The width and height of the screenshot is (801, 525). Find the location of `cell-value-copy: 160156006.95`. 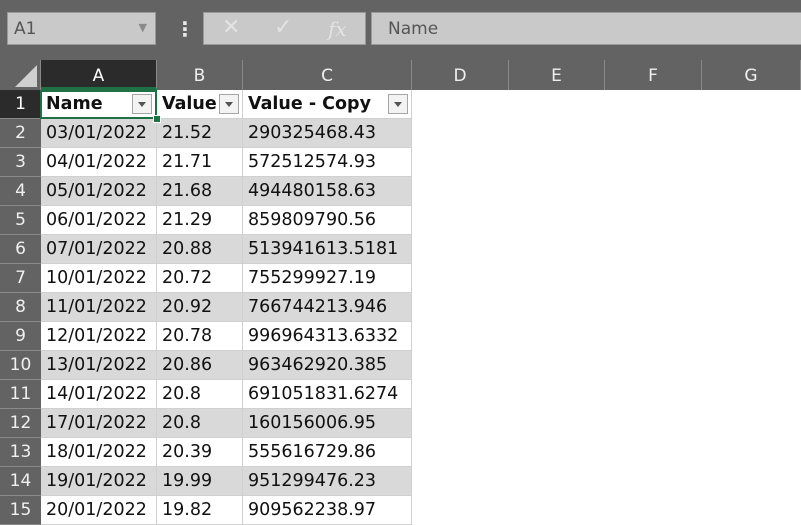

cell-value-copy: 160156006.95 is located at coordinates (327, 423).